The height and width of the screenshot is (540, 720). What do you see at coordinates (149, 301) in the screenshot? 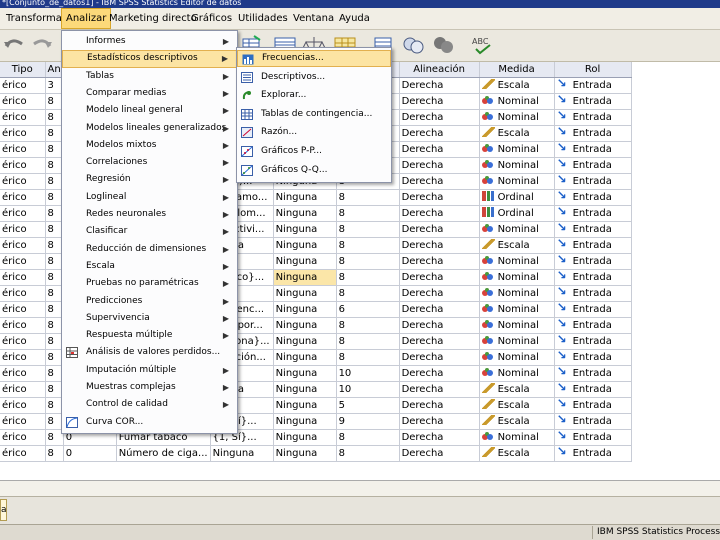
I see `analyze-menu-item: Predicciones ▶` at bounding box center [149, 301].